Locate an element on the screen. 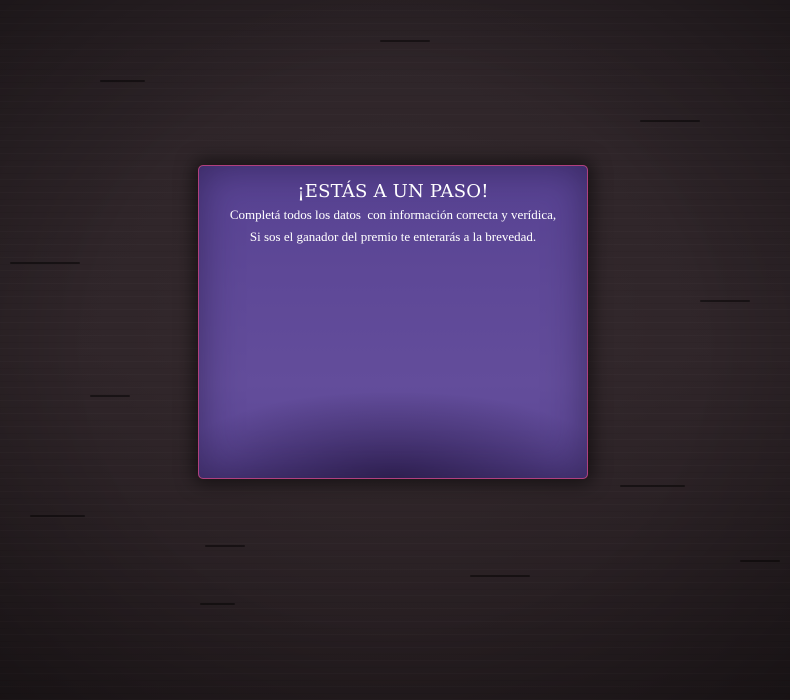  modal-title: ¡ESTÁS A UN PASO! is located at coordinates (393, 191).